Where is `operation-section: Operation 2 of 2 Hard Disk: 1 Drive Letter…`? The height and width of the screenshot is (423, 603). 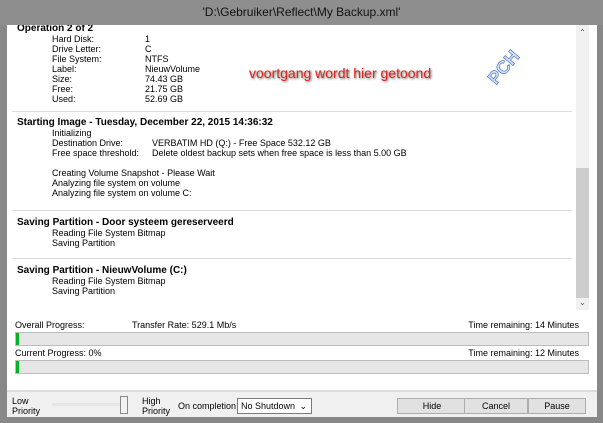 operation-section: Operation 2 of 2 Hard Disk: 1 Drive Letter… is located at coordinates (108, 64).